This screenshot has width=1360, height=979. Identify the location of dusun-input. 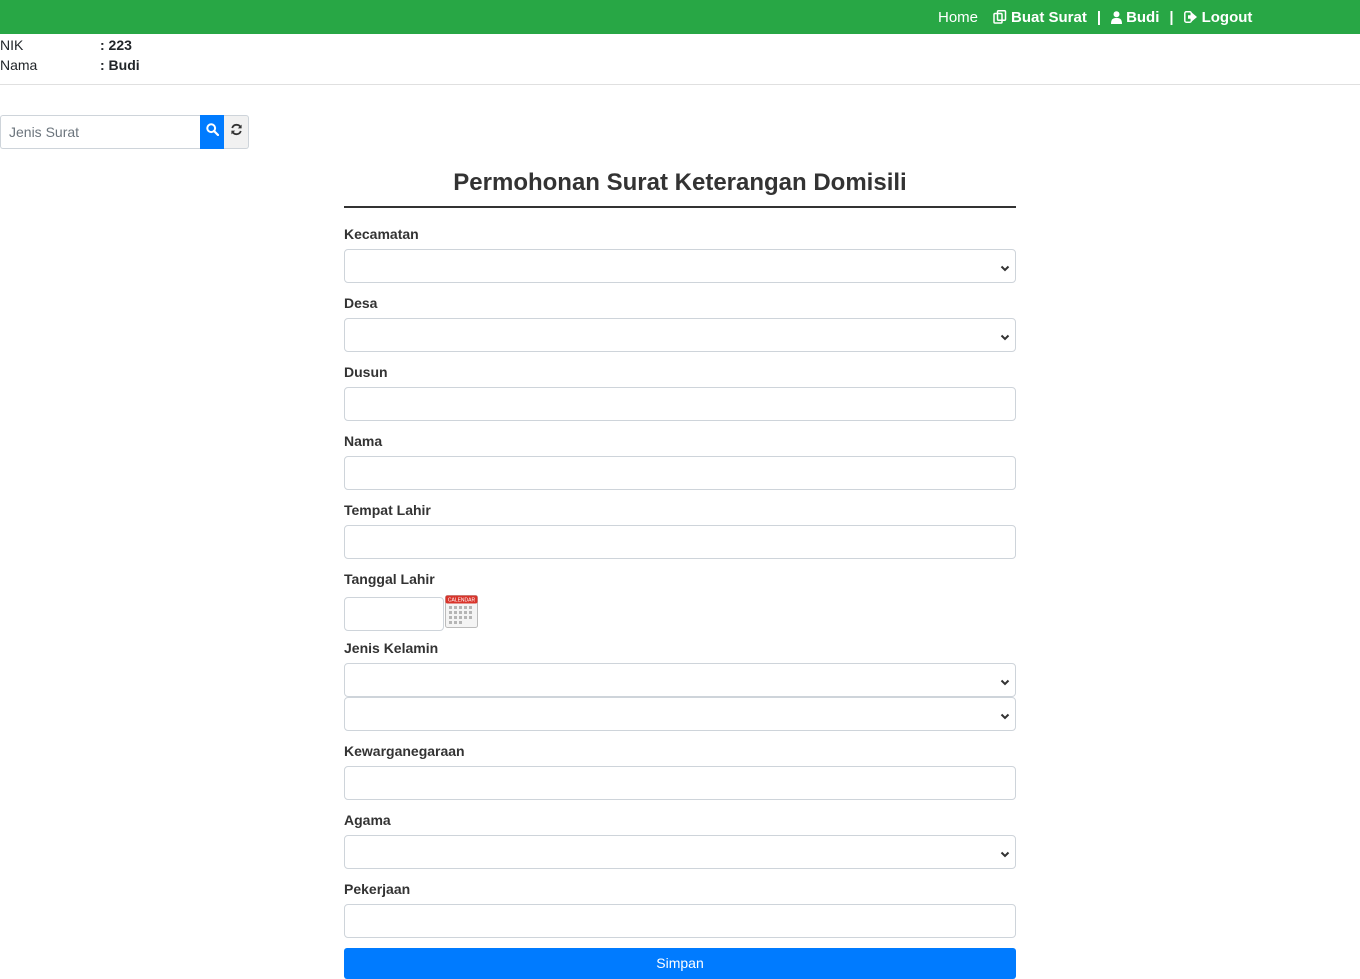
(680, 404).